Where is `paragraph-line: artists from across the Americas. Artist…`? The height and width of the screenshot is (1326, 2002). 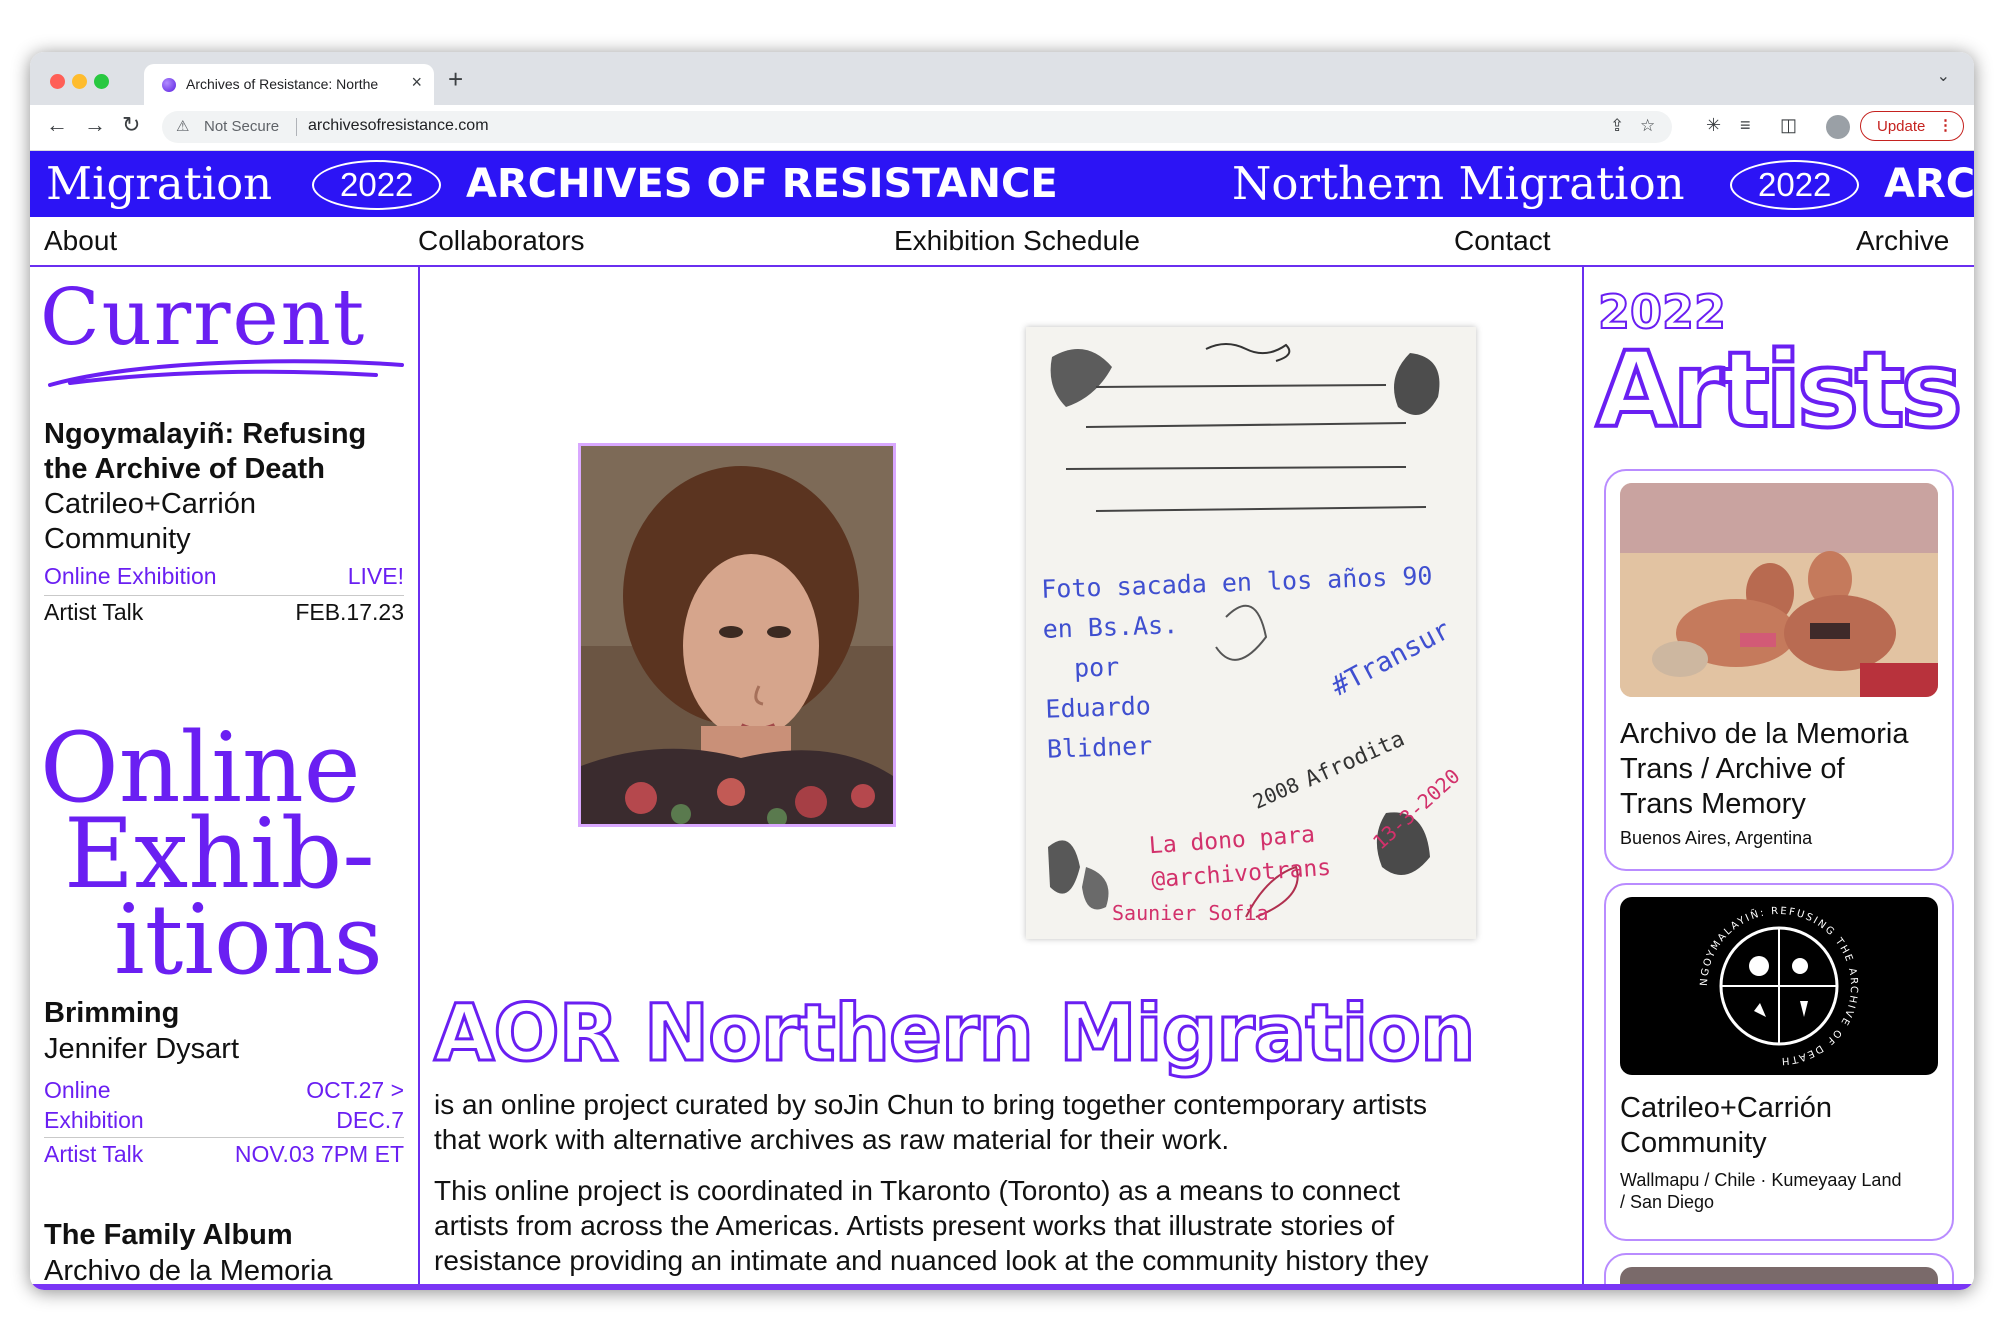 paragraph-line: artists from across the Americas. Artist… is located at coordinates (914, 1225).